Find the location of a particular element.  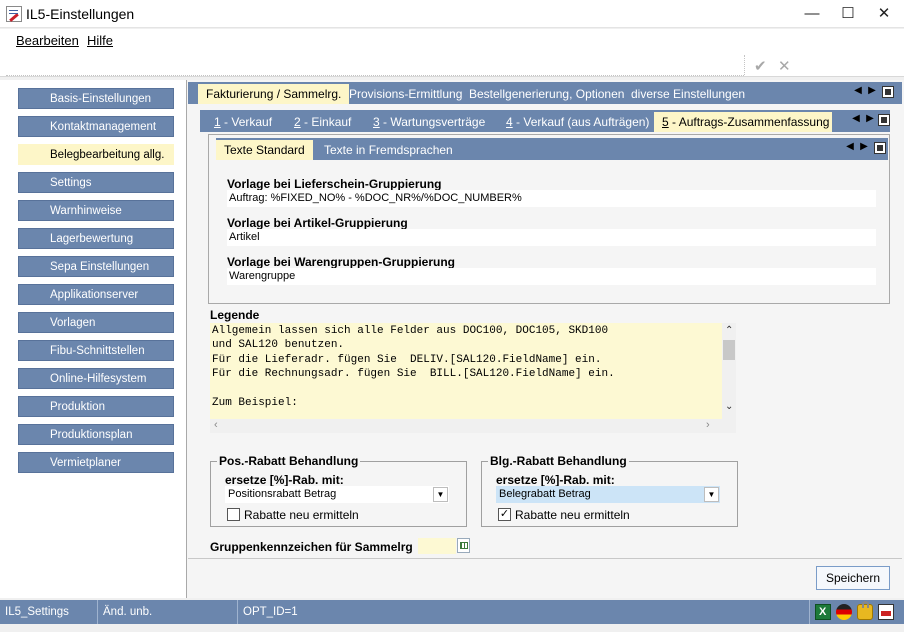

sidebar-item-belegbearbeitung: Belegbearbeitung allg. is located at coordinates (96, 154).